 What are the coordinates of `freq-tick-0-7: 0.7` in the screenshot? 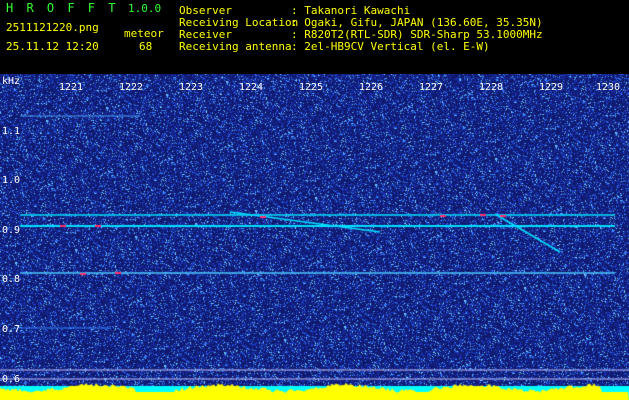 It's located at (11, 329).